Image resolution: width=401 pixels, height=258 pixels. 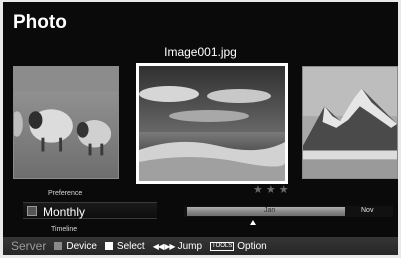 I want to click on current-filename: Image001.jpg, so click(x=200, y=52).